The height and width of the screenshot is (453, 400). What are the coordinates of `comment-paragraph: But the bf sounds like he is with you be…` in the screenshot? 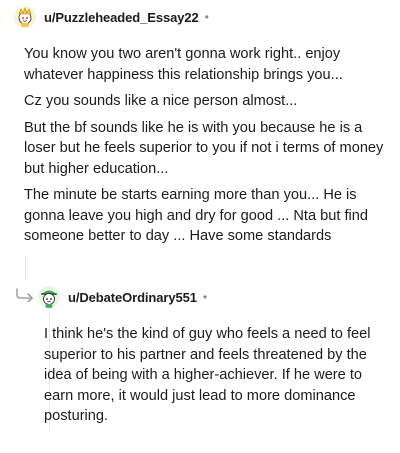 It's located at (204, 148).